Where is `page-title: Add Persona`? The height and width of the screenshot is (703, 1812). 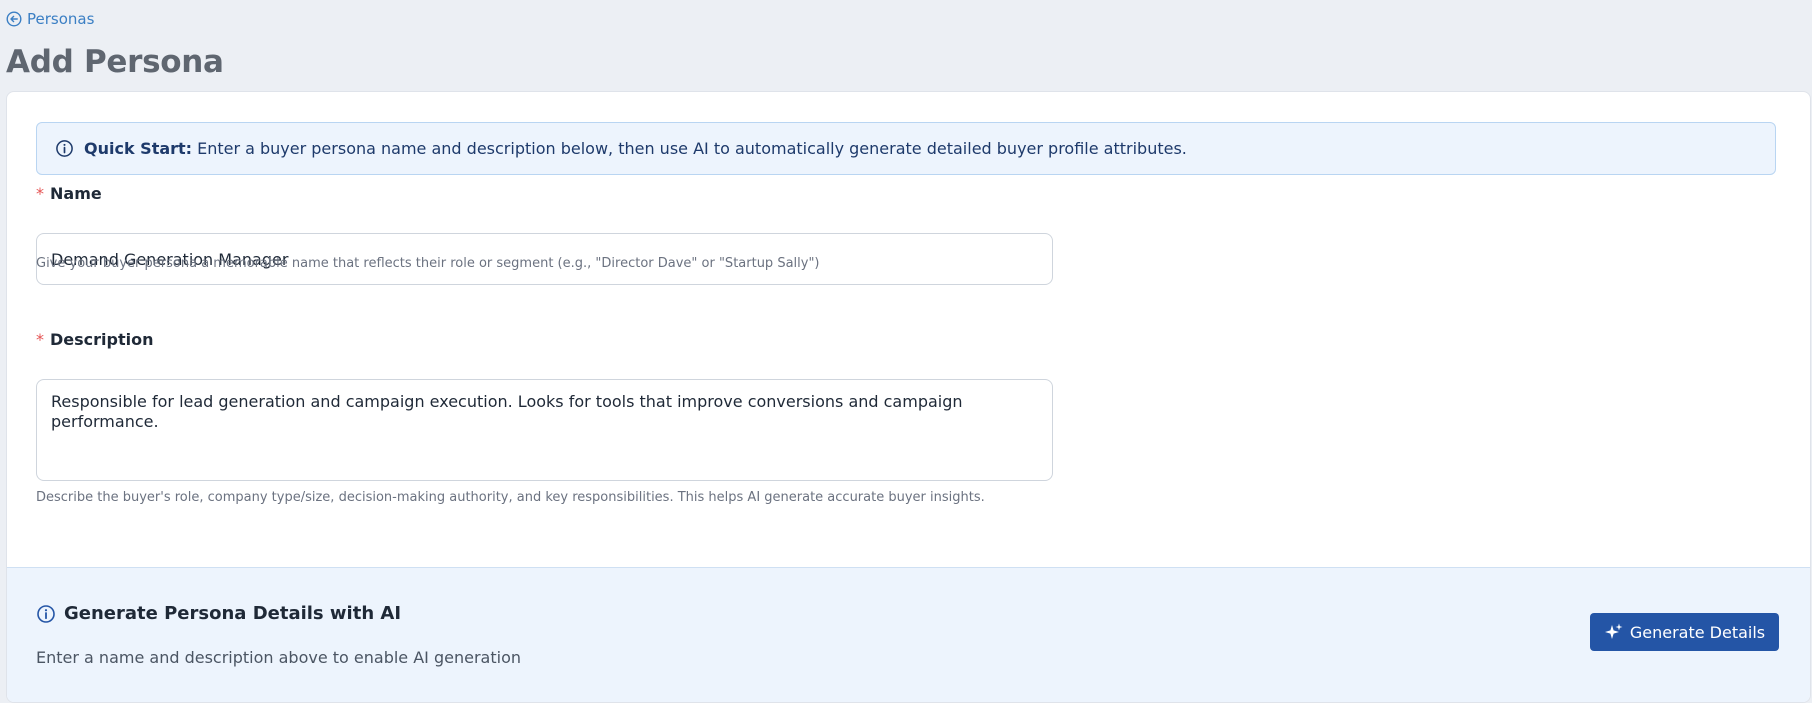 page-title: Add Persona is located at coordinates (115, 62).